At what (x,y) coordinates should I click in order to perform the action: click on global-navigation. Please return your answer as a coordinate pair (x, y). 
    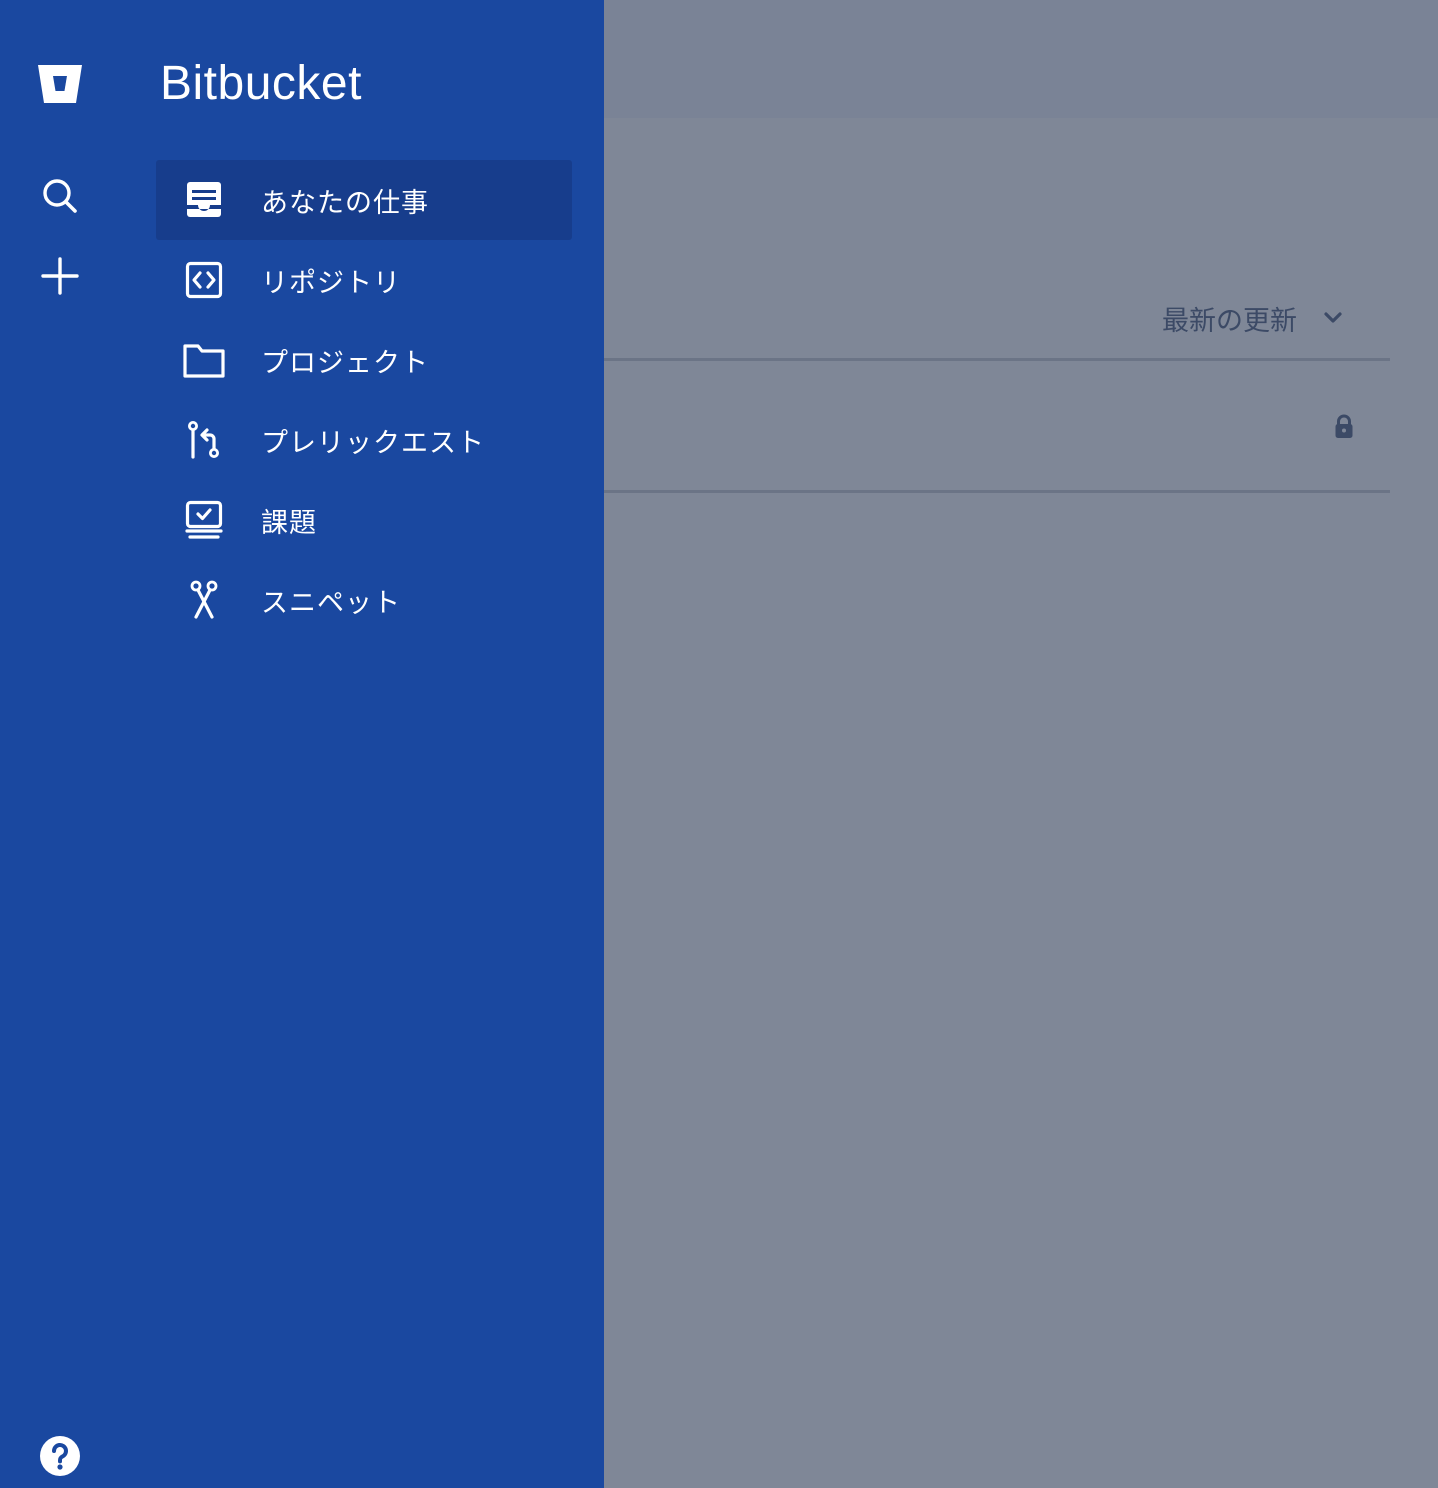
    Looking at the image, I should click on (60, 744).